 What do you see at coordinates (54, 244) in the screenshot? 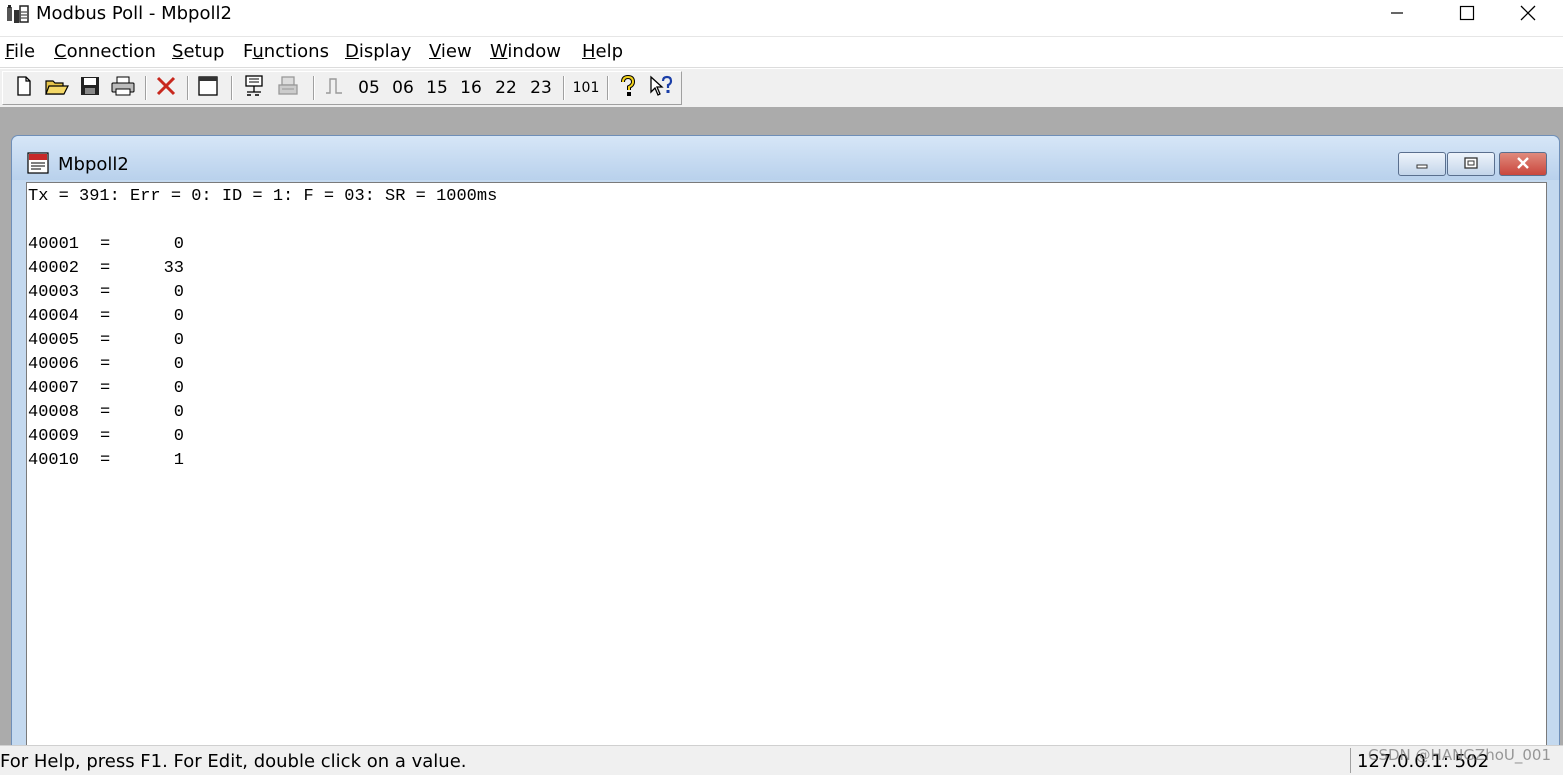
I see `register-address: 40001` at bounding box center [54, 244].